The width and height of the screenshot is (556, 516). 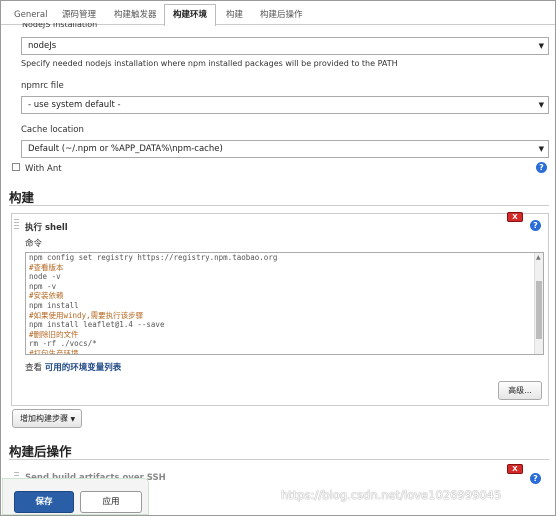 I want to click on drag-handle-icon, so click(x=16, y=224).